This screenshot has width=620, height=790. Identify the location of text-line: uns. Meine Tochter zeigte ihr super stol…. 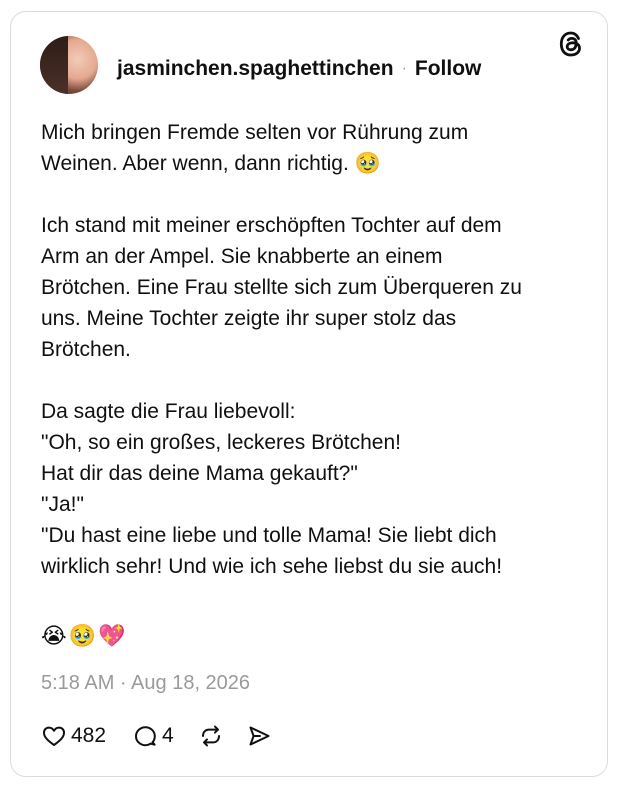
(249, 318).